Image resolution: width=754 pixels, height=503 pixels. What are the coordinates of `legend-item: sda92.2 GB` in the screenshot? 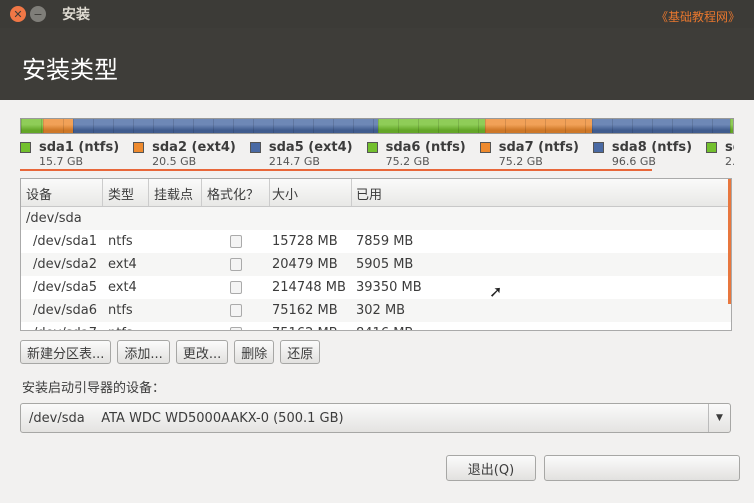 It's located at (720, 154).